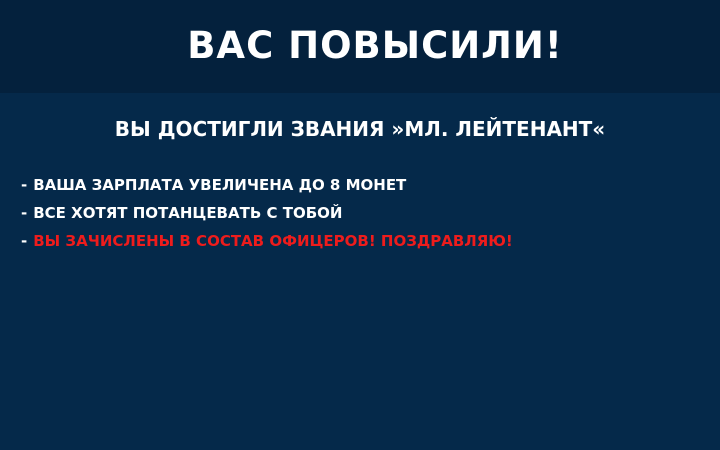  Describe the element at coordinates (188, 213) in the screenshot. I see `detail-text: ВСЕ ХОТЯТ ПОТАНЦЕВАТЬ С ТОБОЙ` at that location.